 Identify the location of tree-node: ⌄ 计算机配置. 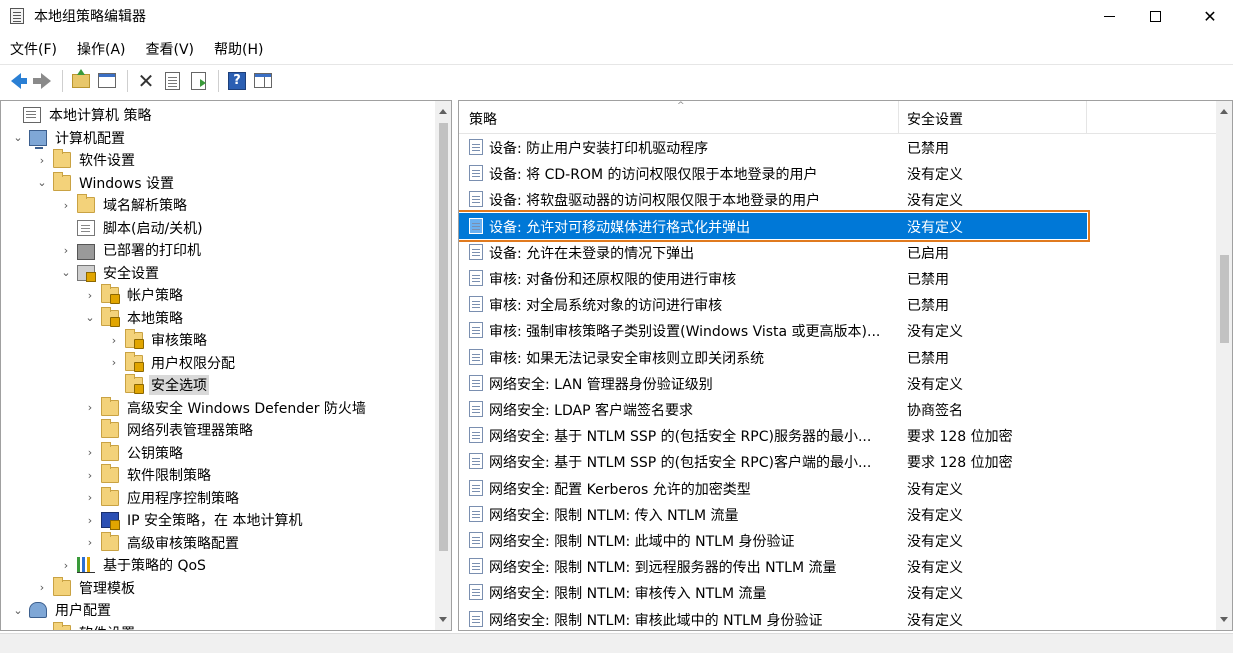
(216, 138).